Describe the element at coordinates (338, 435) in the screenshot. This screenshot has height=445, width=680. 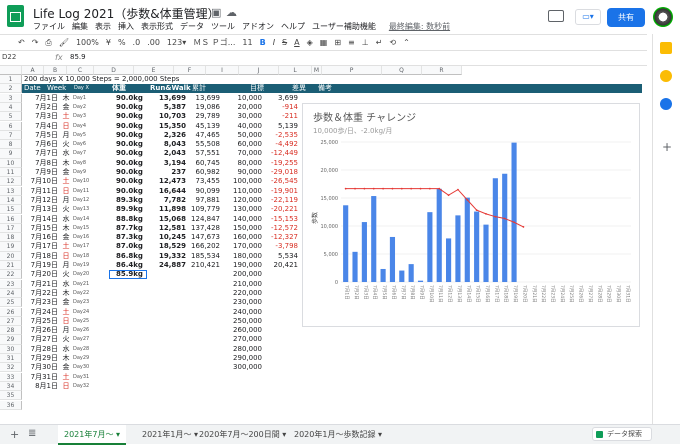
I see `sheet-tab-4: 2020年1月〜歩数記録 ▾` at that location.